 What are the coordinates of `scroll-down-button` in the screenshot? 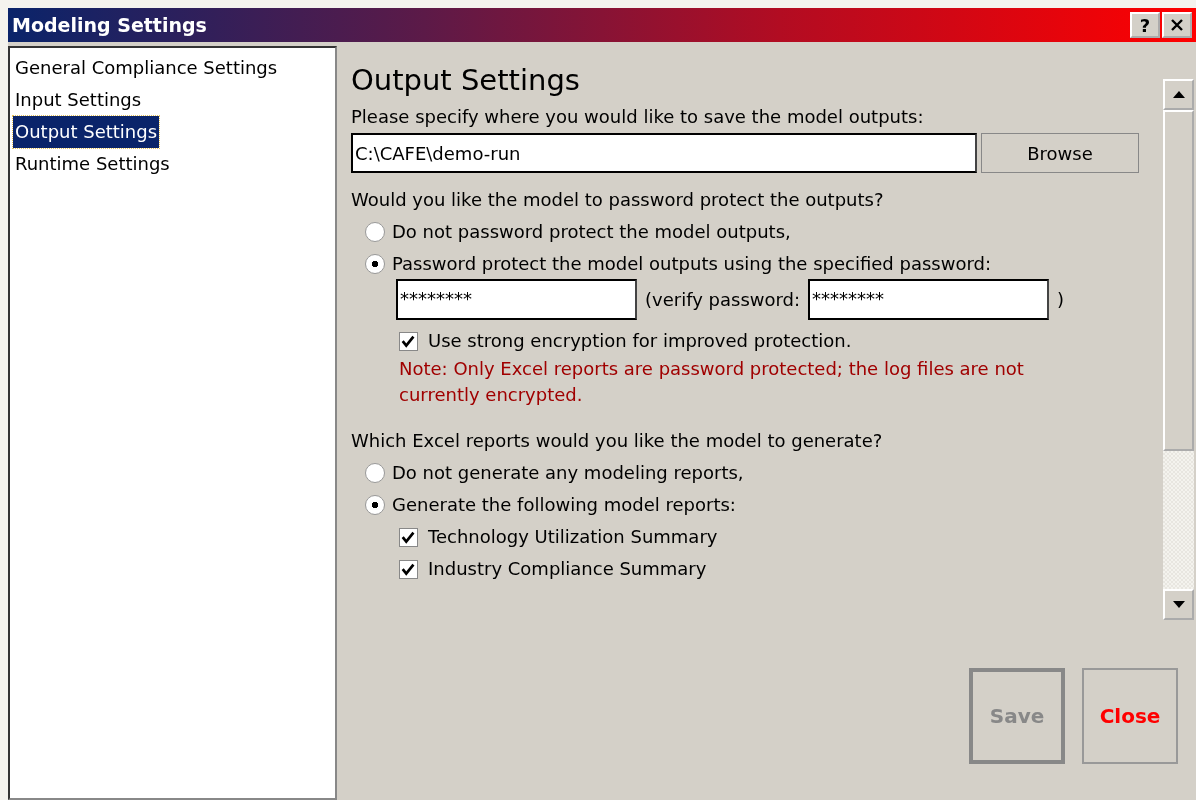 It's located at (1178, 604).